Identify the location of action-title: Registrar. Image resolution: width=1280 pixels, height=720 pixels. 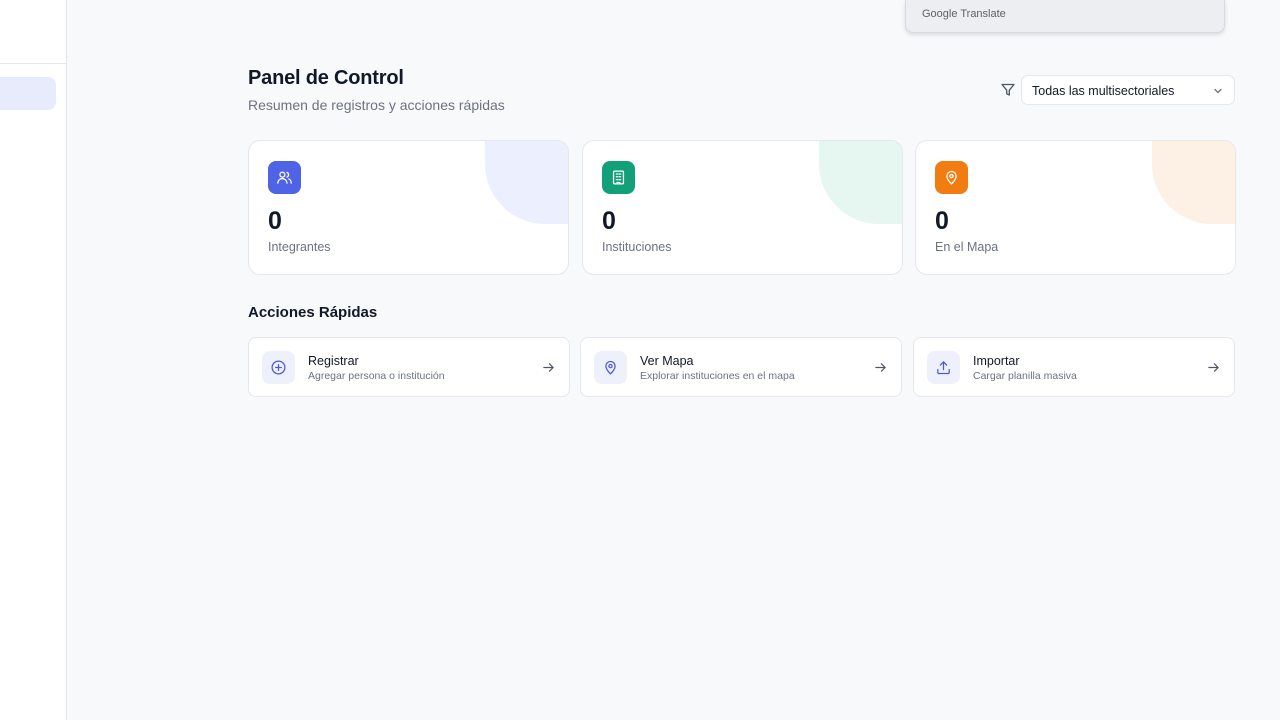
(333, 361).